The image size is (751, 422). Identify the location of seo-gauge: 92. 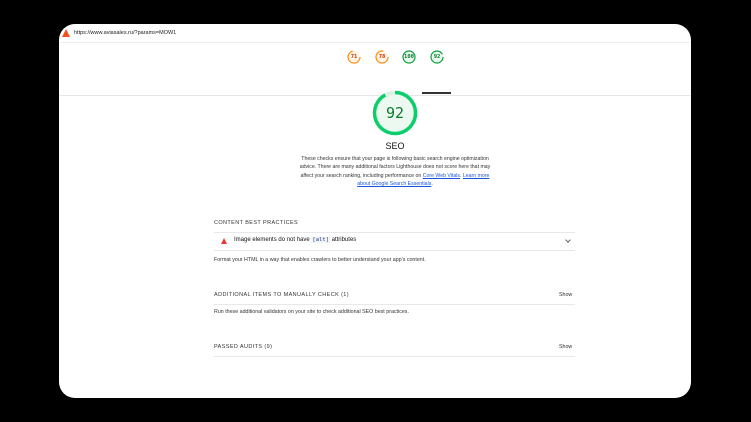
(395, 113).